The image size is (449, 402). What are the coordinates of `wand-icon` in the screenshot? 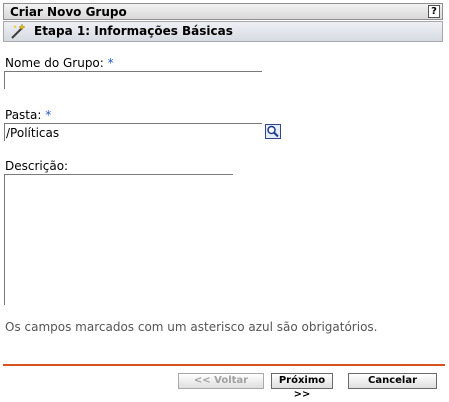 It's located at (18, 31).